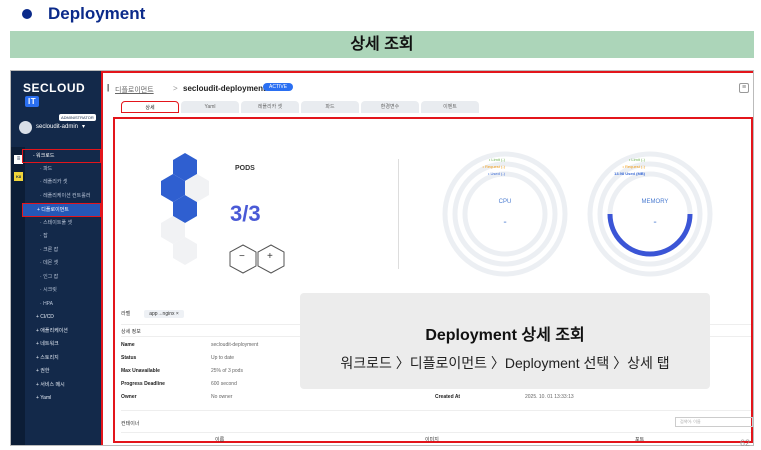 This screenshot has width=761, height=450. Describe the element at coordinates (640, 440) in the screenshot. I see `col-port: 포트` at that location.